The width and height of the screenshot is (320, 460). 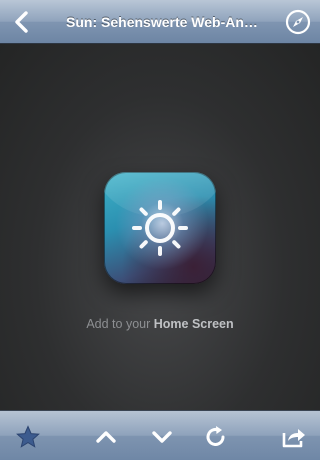 I want to click on reload-button, so click(x=216, y=437).